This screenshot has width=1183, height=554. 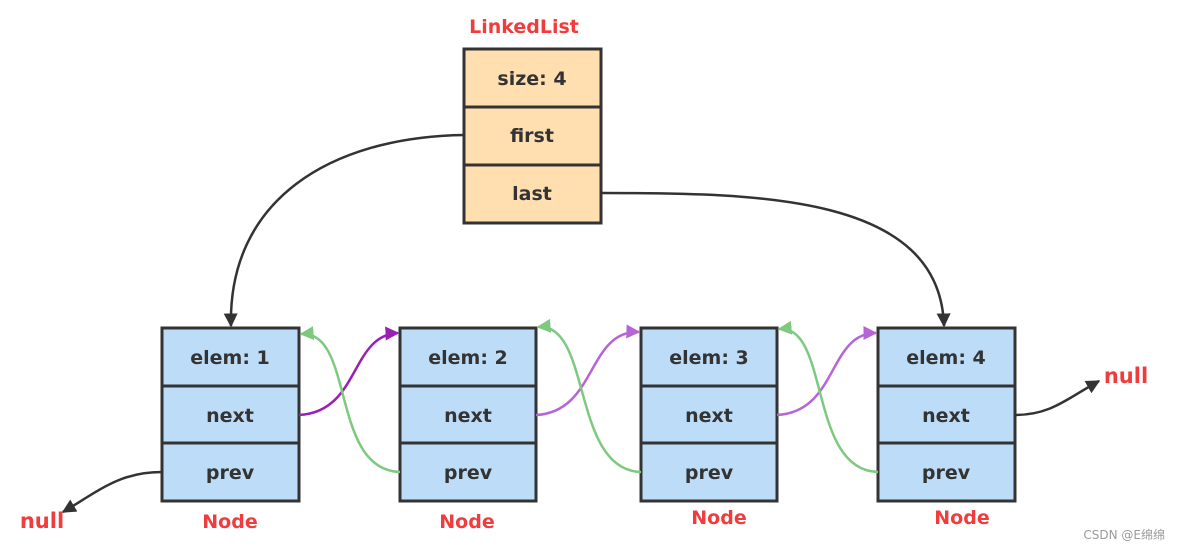 I want to click on node-3-next: next, so click(x=709, y=416).